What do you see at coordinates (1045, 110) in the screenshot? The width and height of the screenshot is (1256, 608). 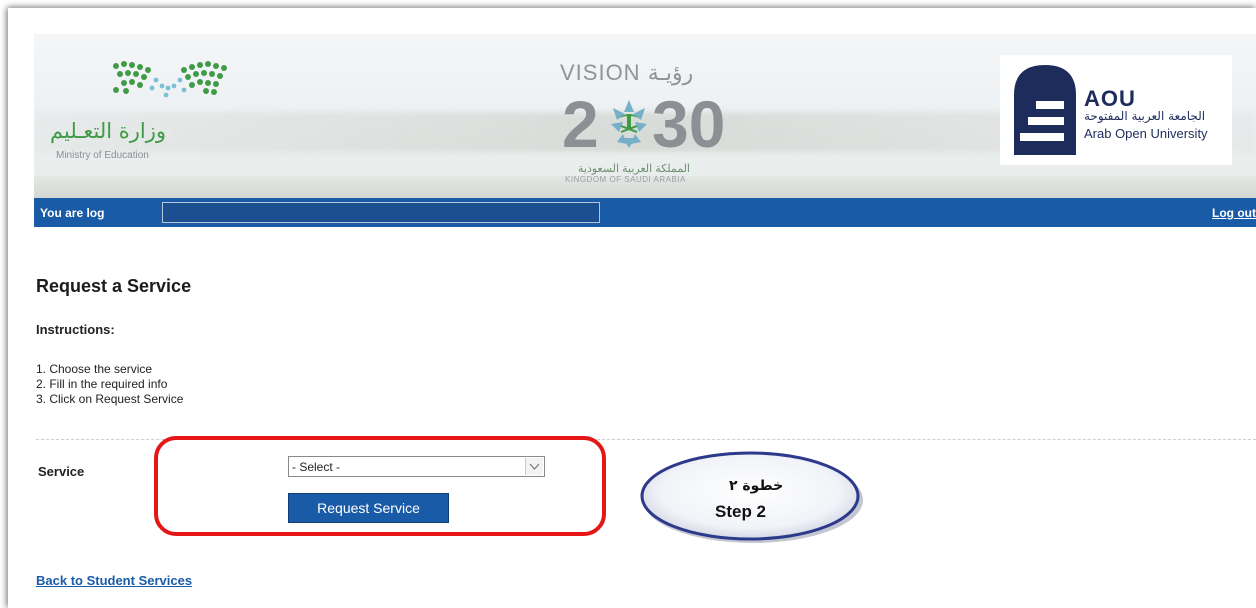 I see `aou-arch-icon` at bounding box center [1045, 110].